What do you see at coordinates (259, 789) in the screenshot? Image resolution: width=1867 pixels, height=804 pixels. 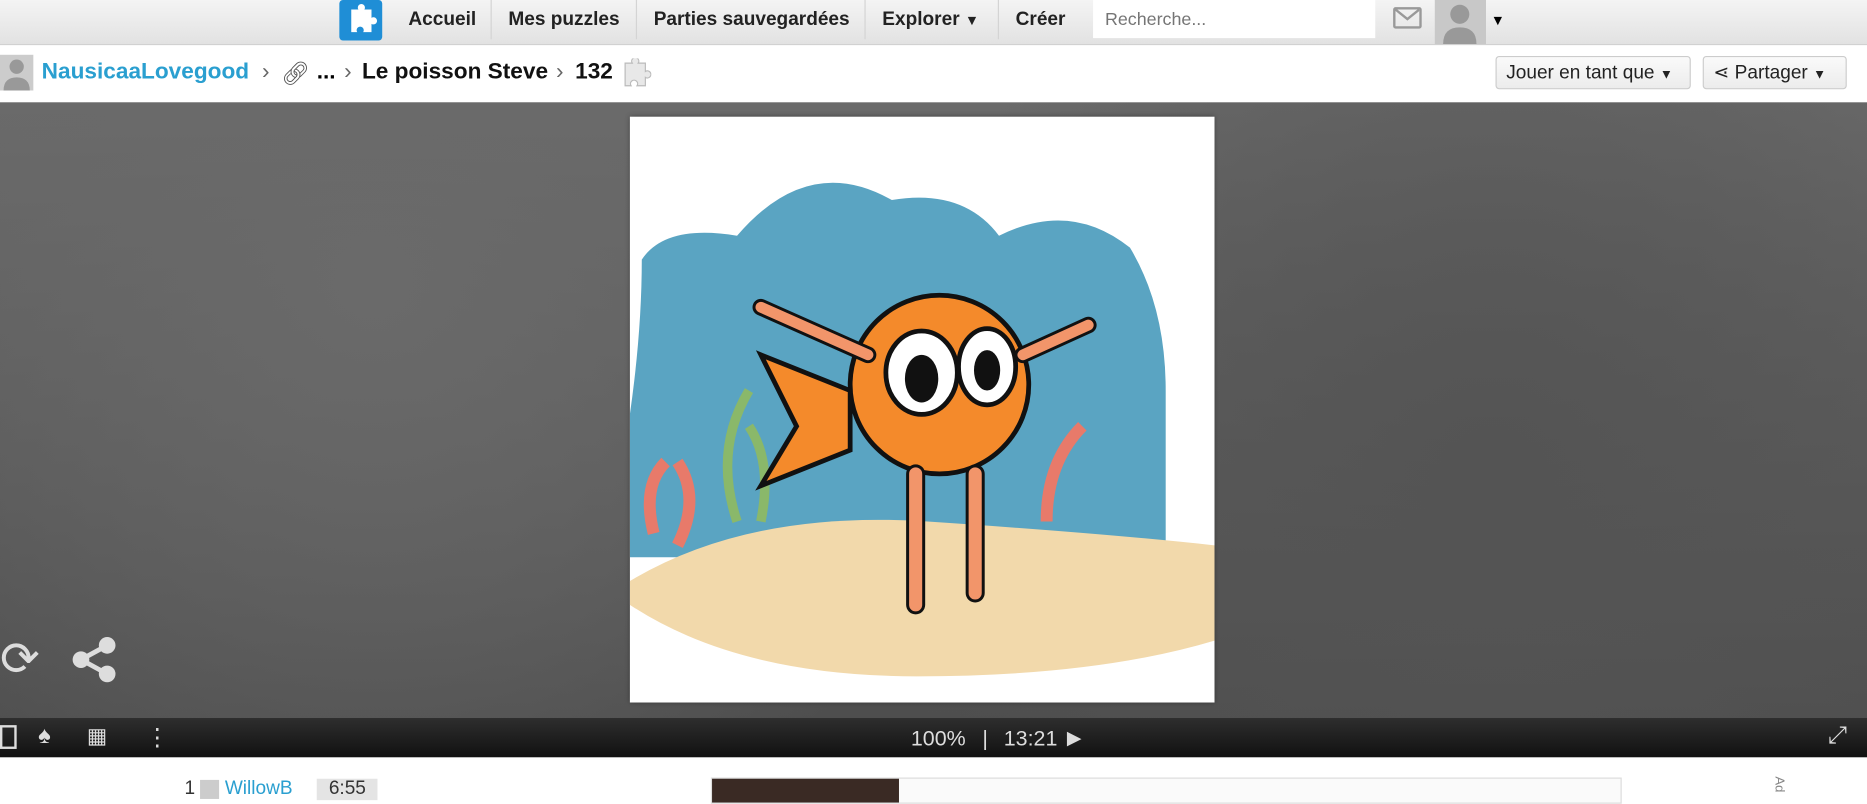 I see `score-user-link: WillowB` at bounding box center [259, 789].